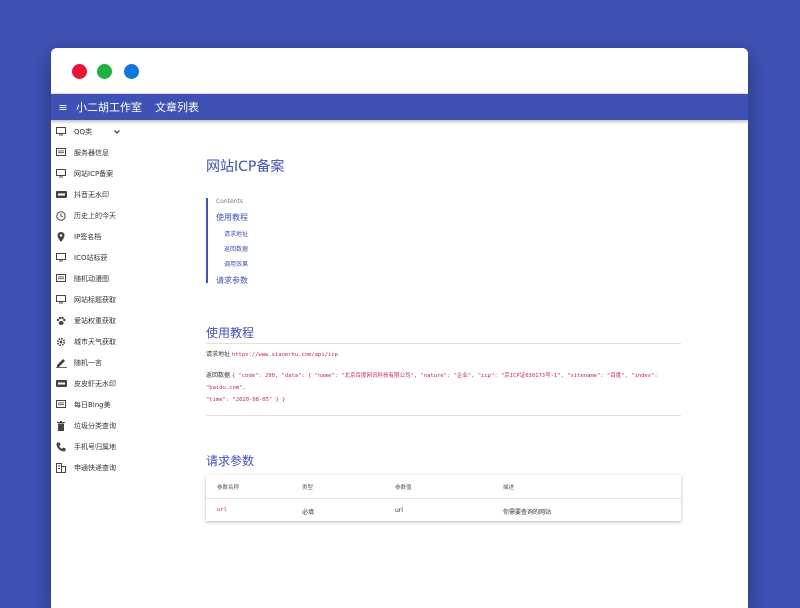 This screenshot has height=608, width=800. I want to click on sidebar-item: 随机一言, so click(121, 362).